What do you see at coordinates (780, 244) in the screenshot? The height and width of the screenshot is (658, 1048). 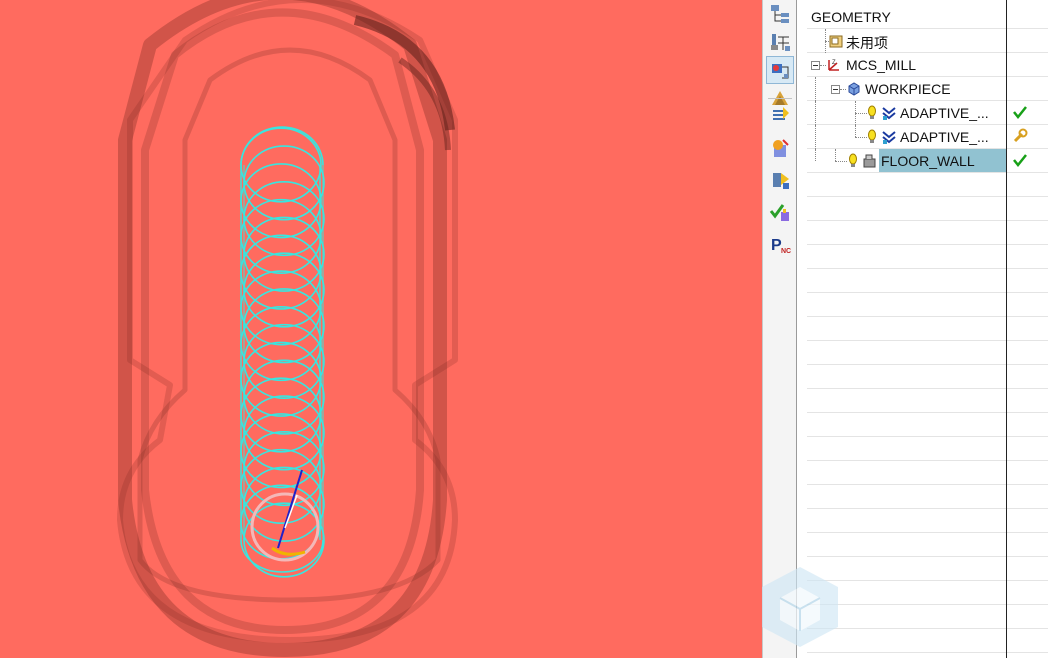 I see `postprocess-icon: P NC` at bounding box center [780, 244].